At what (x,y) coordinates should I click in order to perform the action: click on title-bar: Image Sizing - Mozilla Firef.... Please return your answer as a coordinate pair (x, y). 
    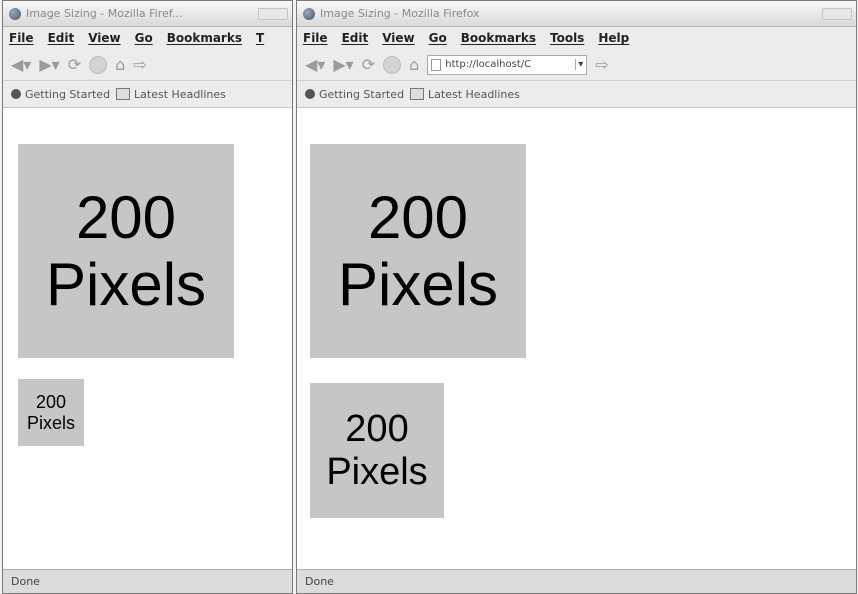
    Looking at the image, I should click on (147, 14).